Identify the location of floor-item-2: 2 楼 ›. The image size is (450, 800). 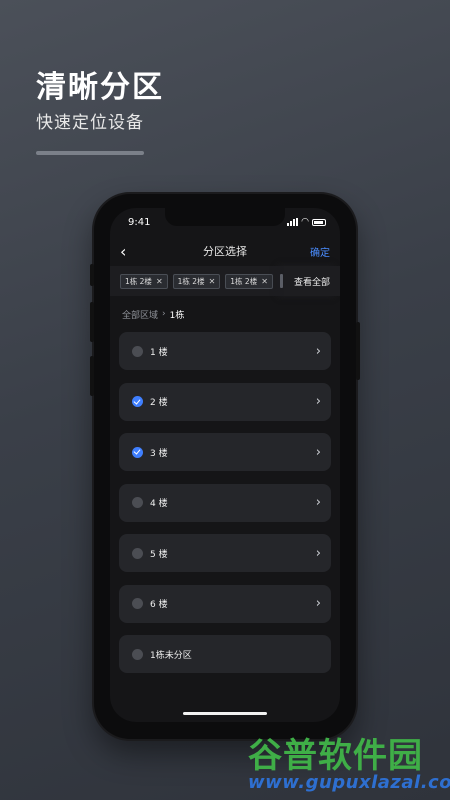
(225, 401).